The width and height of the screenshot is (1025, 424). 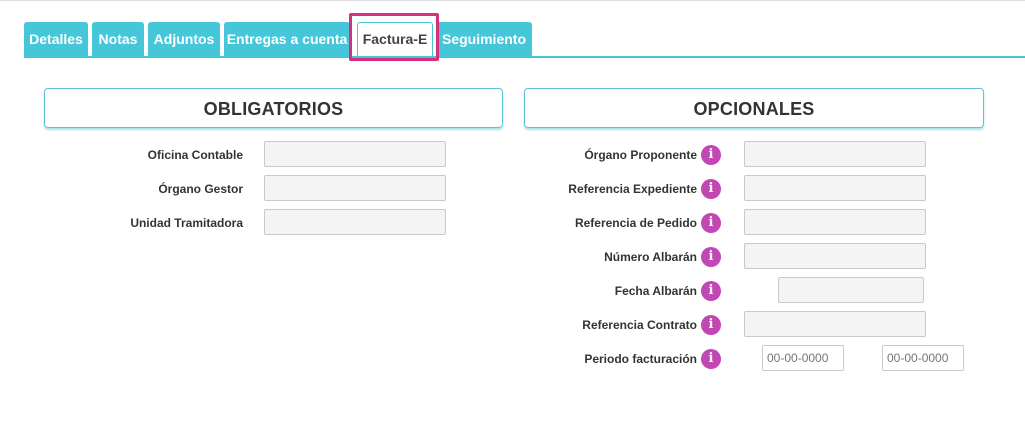 I want to click on opcionales-title: OPCIONALES, so click(x=754, y=109).